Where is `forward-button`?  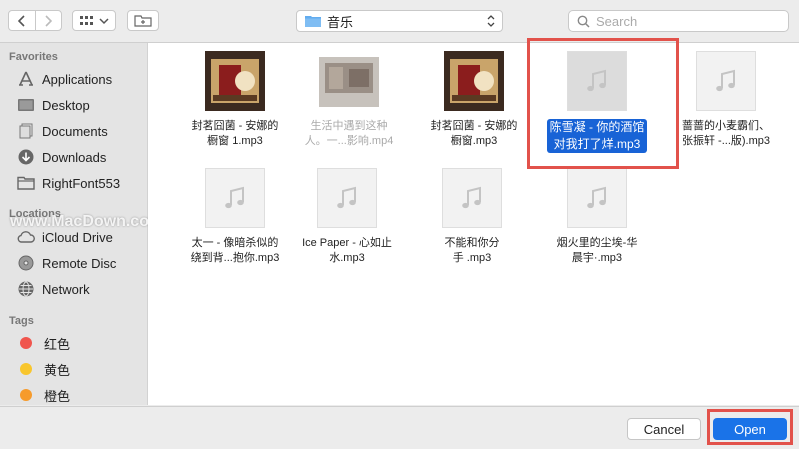
forward-button is located at coordinates (48, 20).